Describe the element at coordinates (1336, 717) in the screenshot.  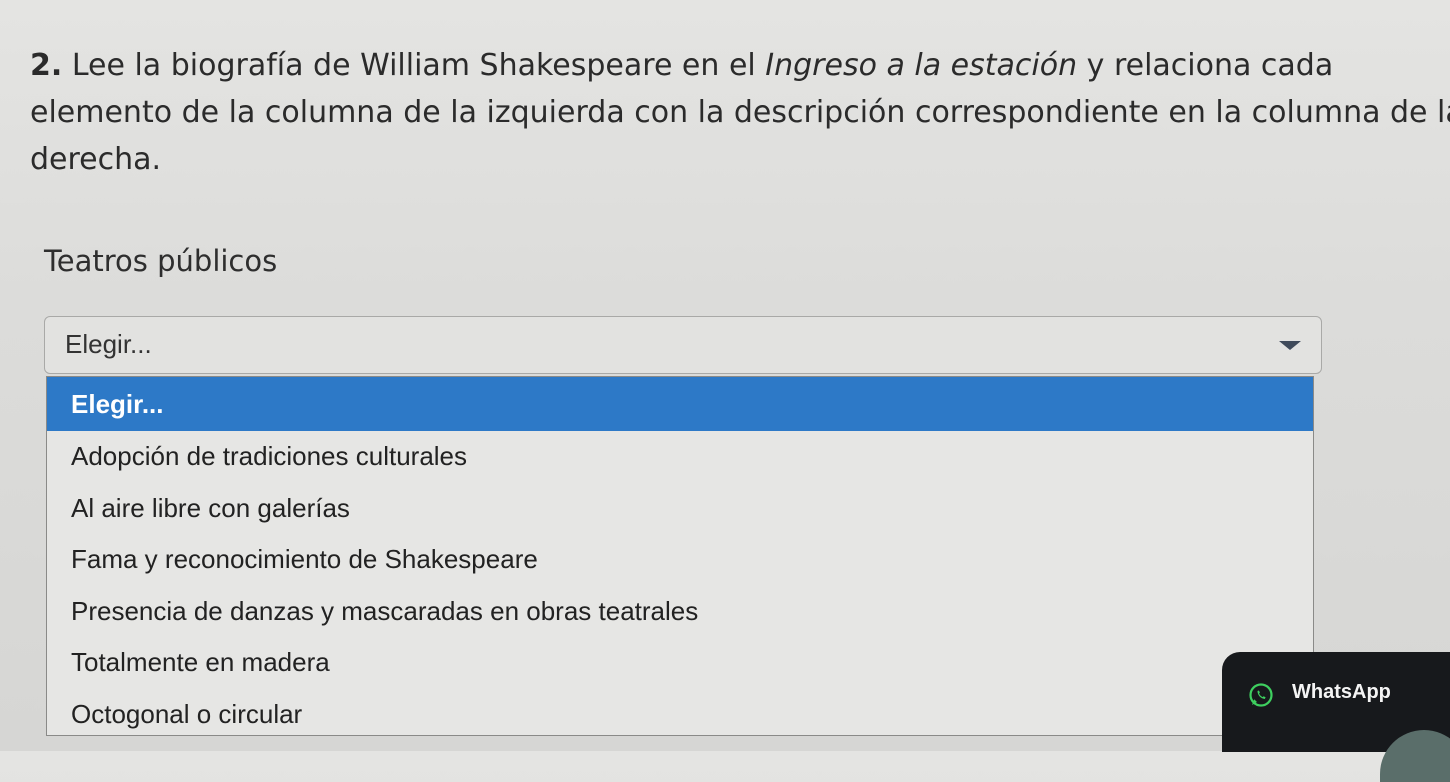
I see `whatsapp-button: WhatsApp` at that location.